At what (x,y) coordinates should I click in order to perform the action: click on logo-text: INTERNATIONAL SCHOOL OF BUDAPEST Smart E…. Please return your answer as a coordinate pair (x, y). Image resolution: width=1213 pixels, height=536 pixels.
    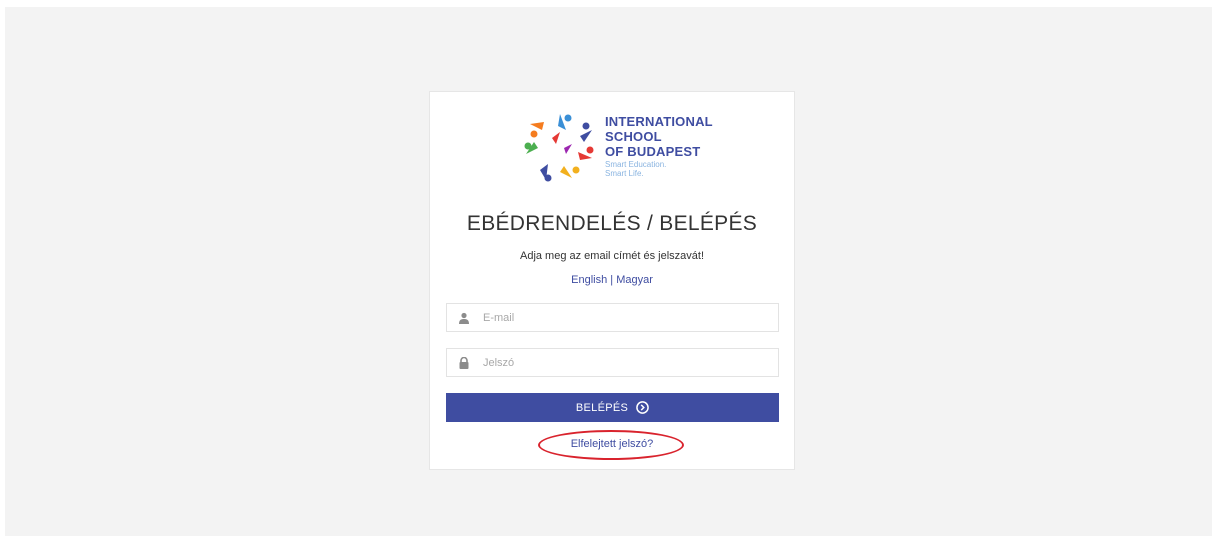
    Looking at the image, I should click on (659, 146).